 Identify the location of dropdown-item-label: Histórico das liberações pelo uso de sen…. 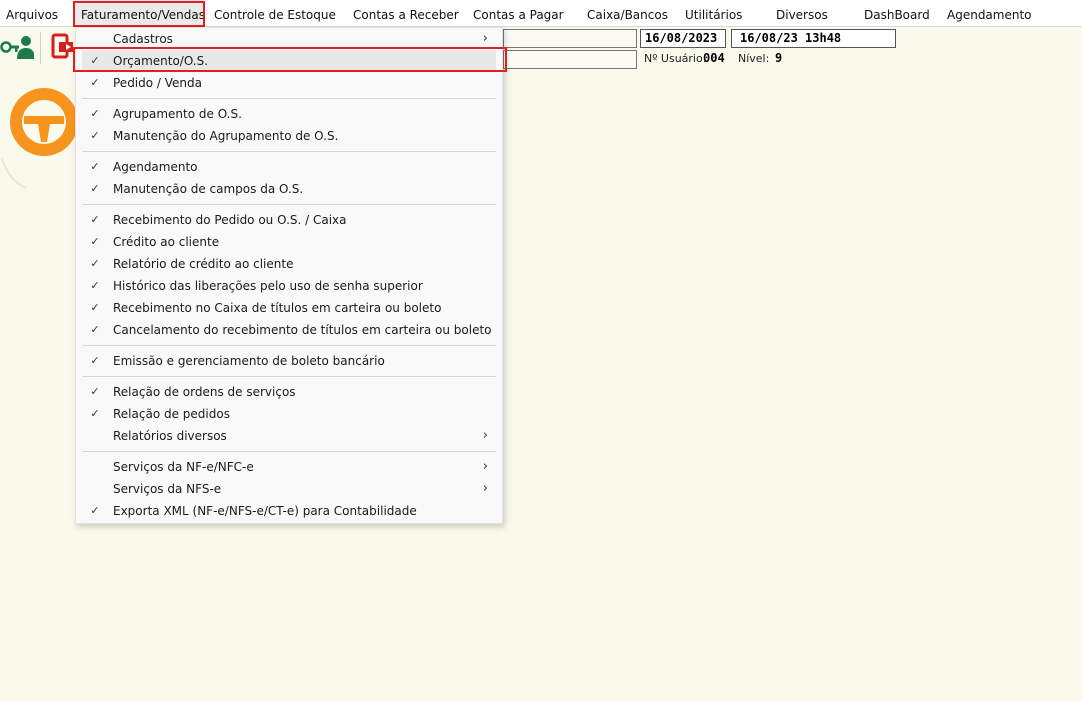
(268, 286).